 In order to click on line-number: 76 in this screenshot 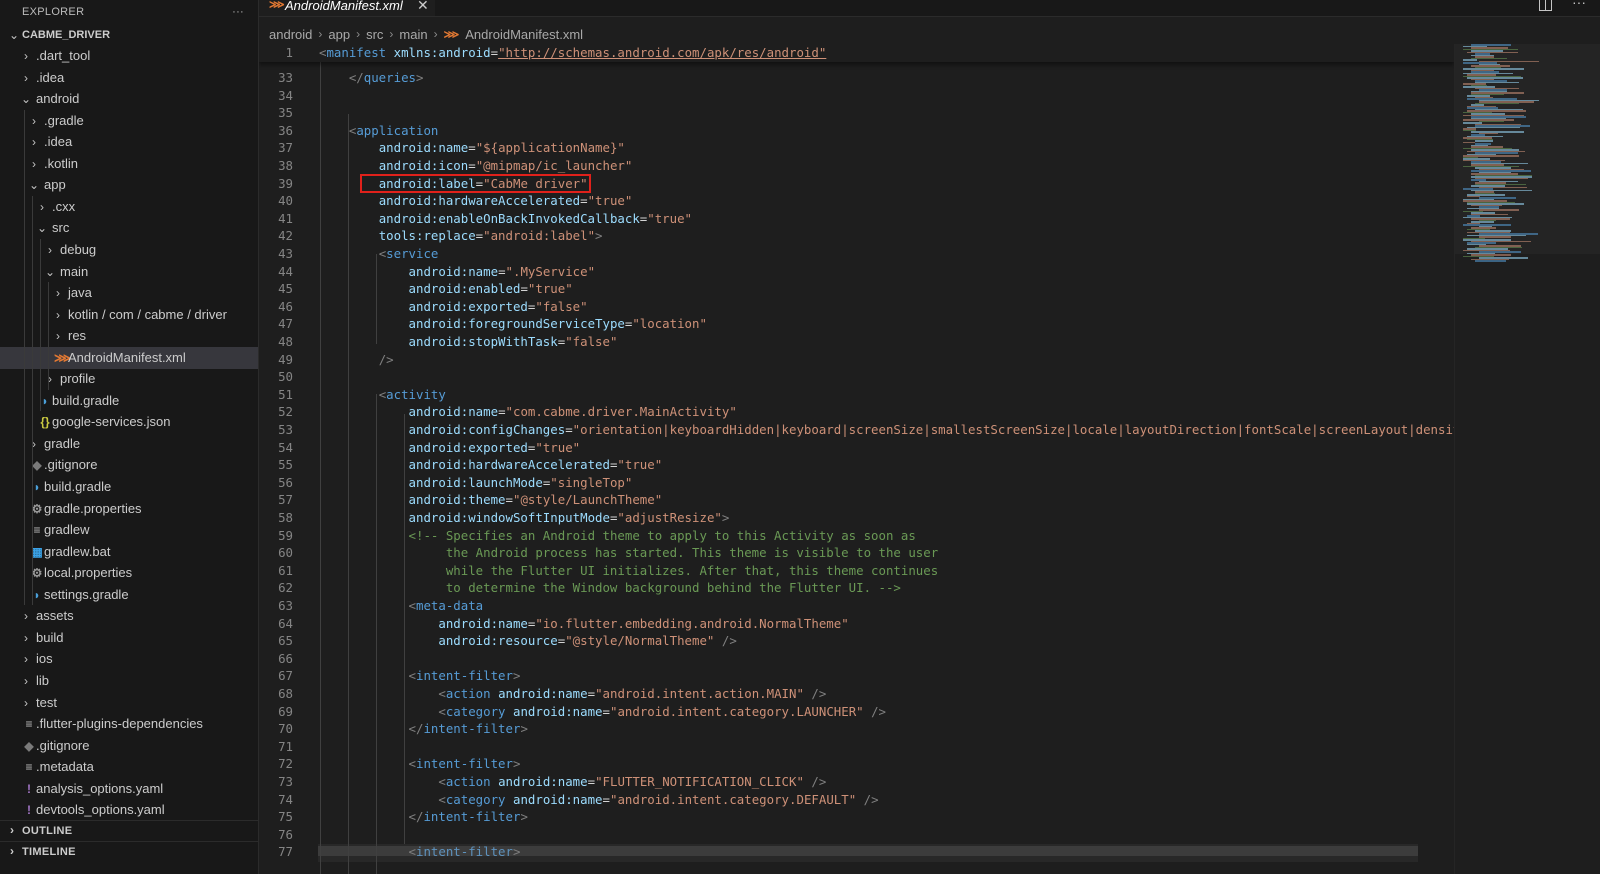, I will do `click(285, 834)`.